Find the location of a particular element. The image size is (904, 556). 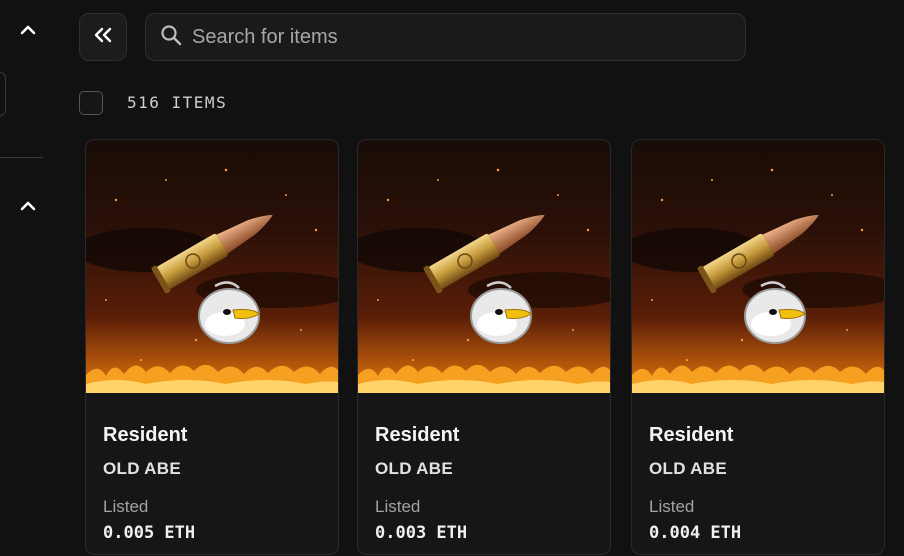

collapse-sidebar-button is located at coordinates (103, 37).